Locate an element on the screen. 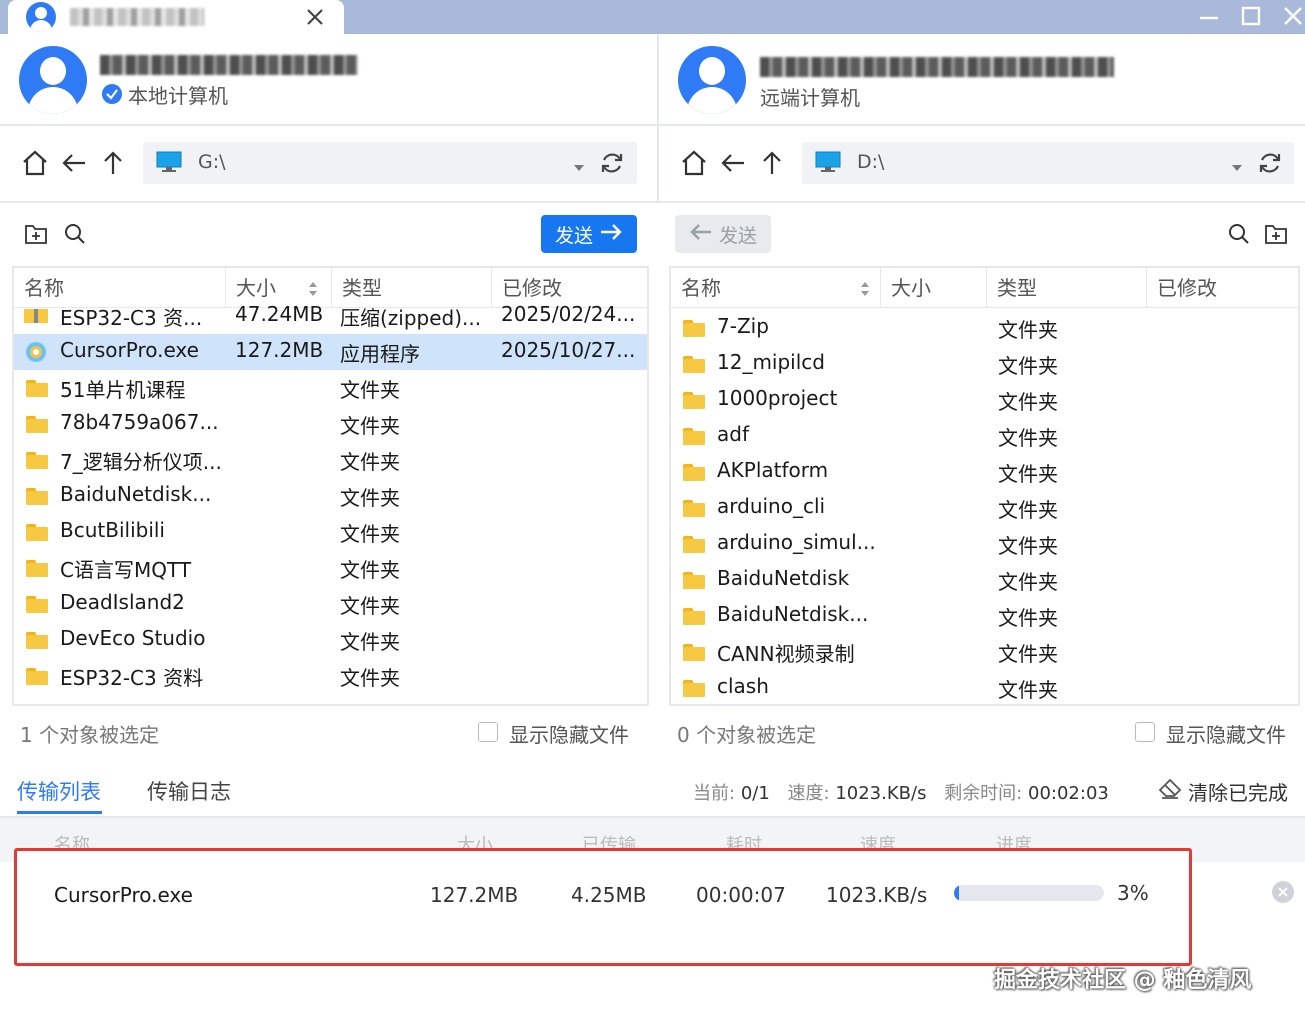  send-button-label: 发送 is located at coordinates (573, 235).